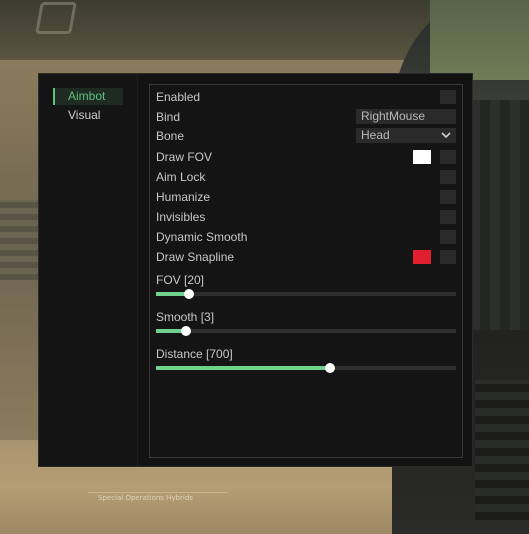 This screenshot has height=534, width=529. What do you see at coordinates (56, 18) in the screenshot?
I see `game-logo-icon` at bounding box center [56, 18].